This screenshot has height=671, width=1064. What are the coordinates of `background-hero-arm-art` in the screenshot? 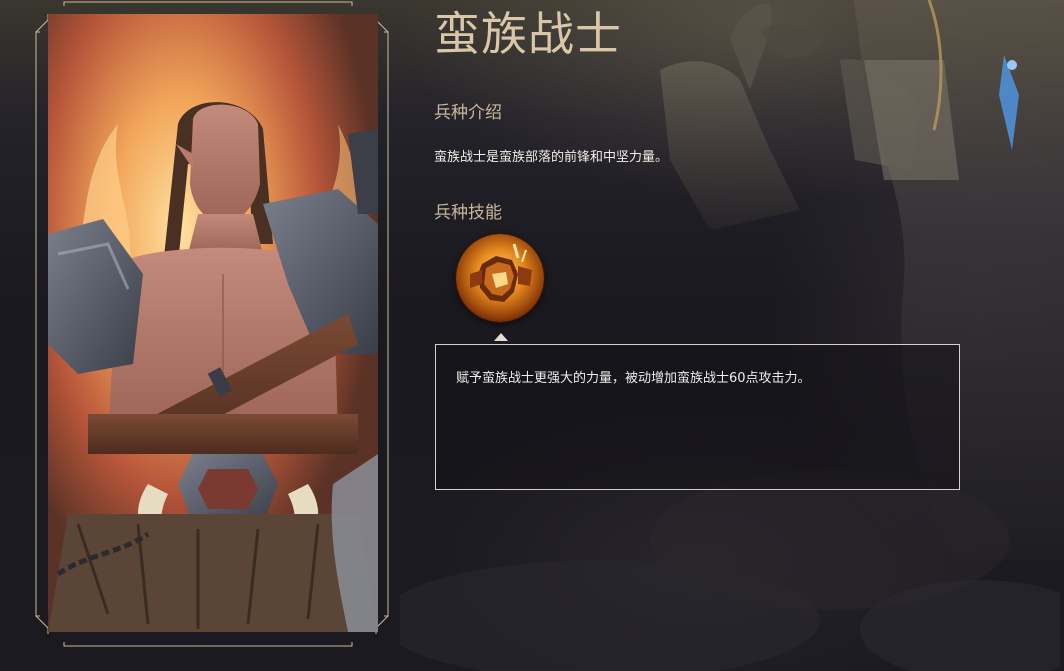 It's located at (790, 116).